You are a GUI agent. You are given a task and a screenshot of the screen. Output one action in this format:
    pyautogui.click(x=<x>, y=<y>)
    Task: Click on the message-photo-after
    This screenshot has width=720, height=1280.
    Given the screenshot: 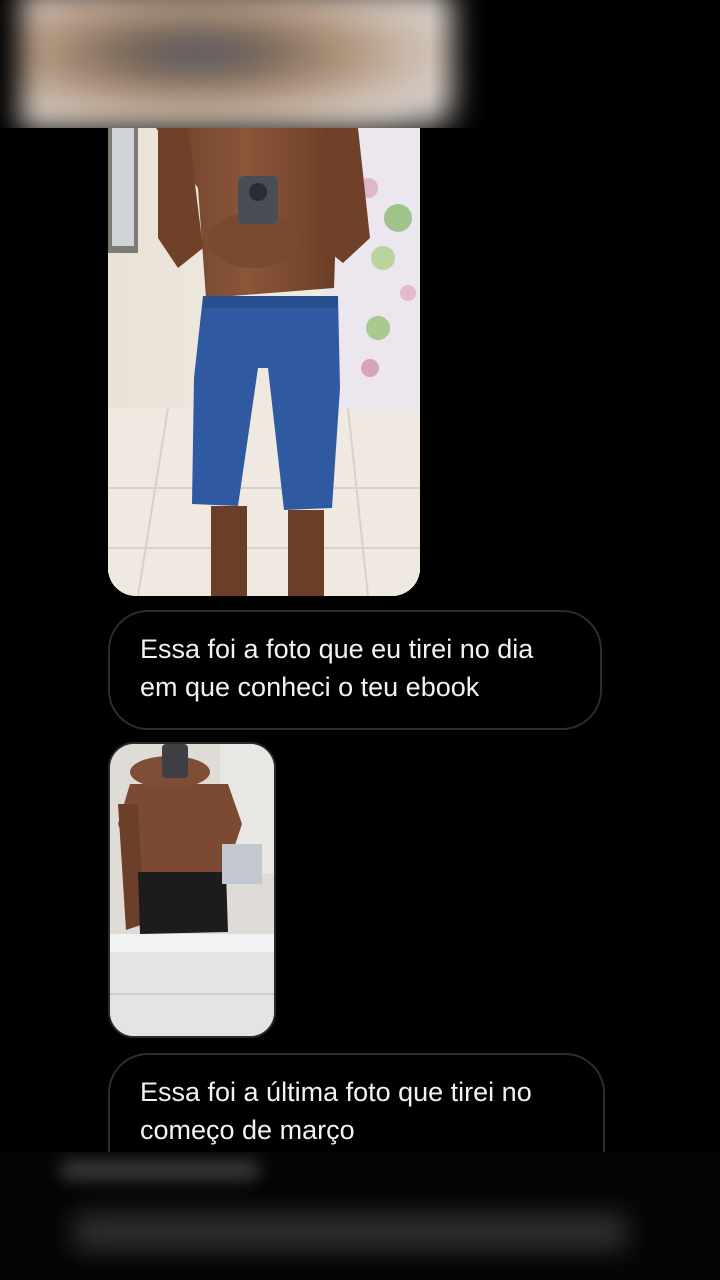 What is the action you would take?
    pyautogui.click(x=192, y=890)
    